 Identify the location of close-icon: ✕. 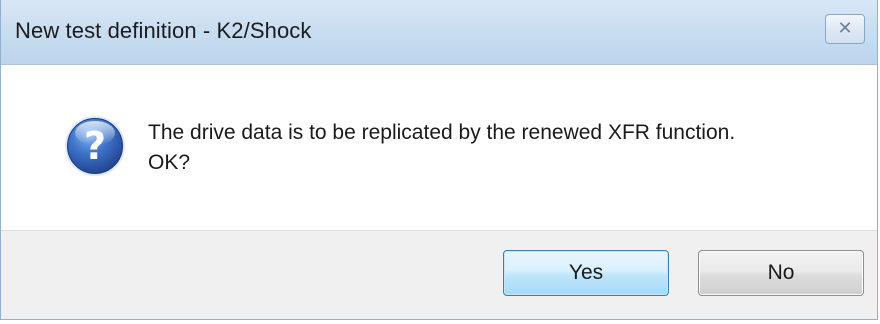
(845, 28).